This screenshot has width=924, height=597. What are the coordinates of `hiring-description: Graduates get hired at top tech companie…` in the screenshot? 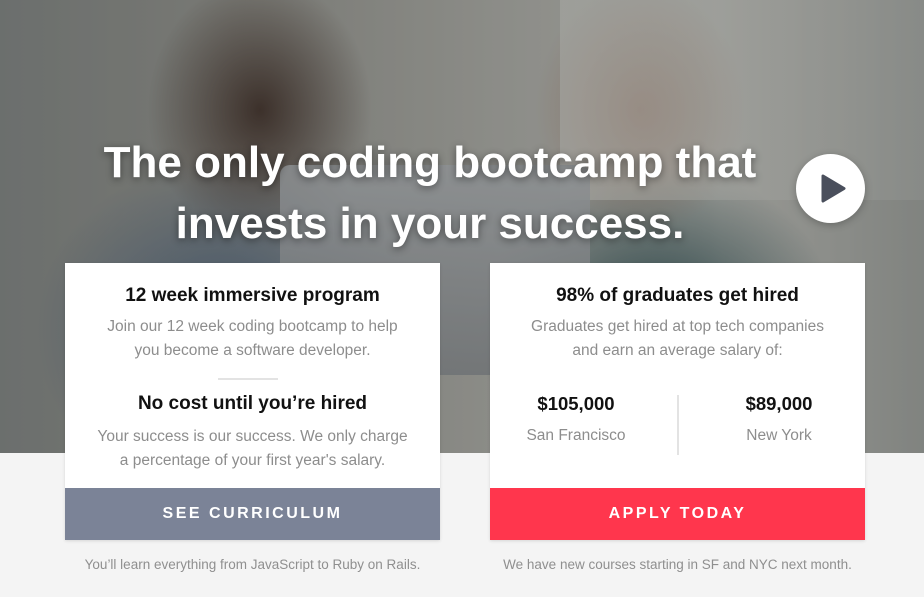 It's located at (677, 338).